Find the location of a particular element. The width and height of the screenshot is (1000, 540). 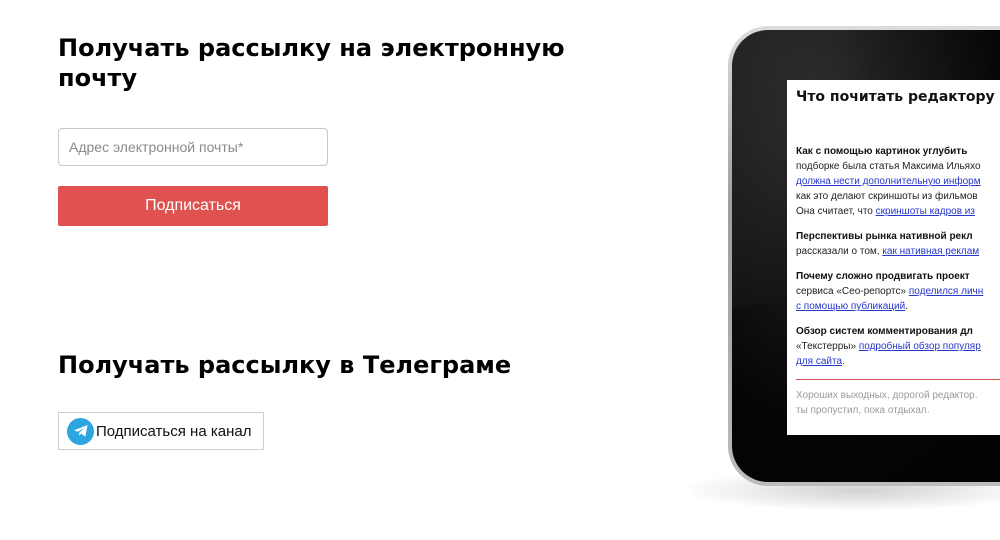

preview-line: с помощью публикаций. is located at coordinates (898, 306).